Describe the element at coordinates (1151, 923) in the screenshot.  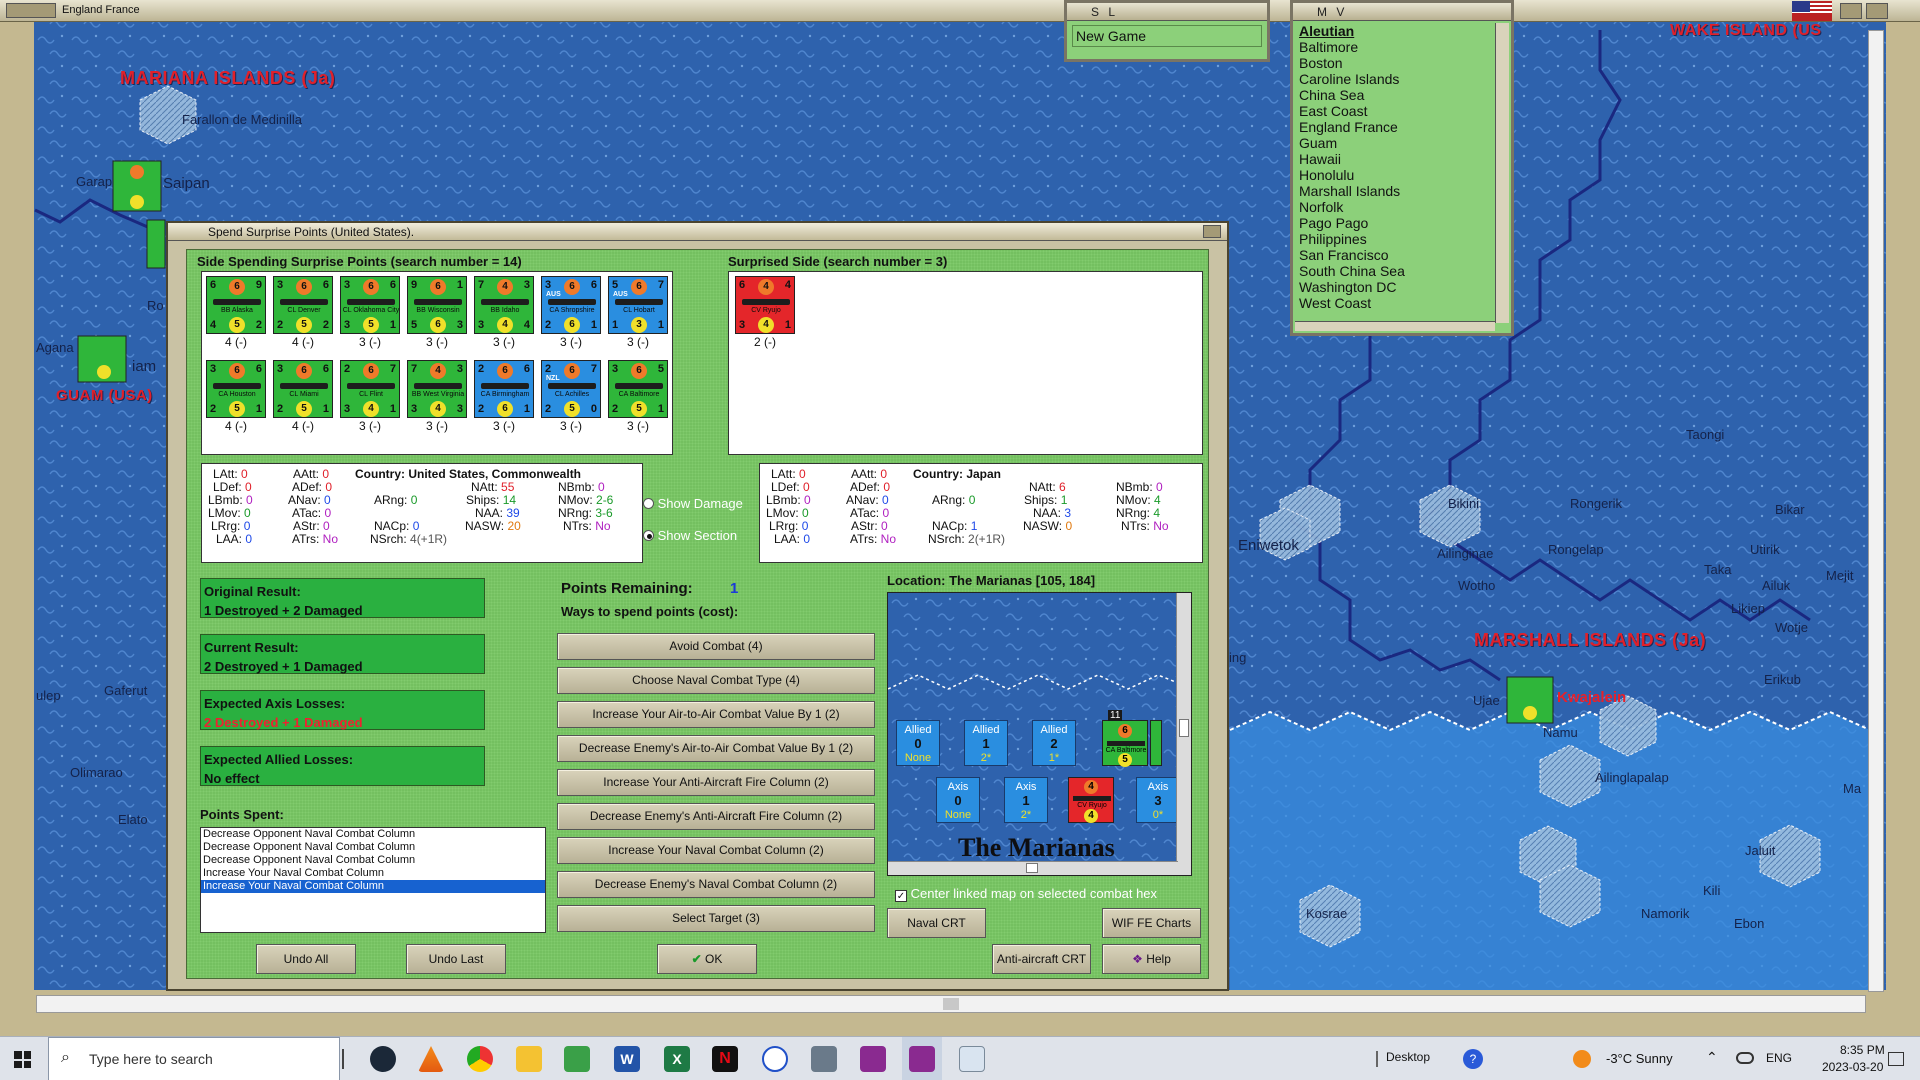
I see `wif-fe-charts-button: WIF FE Charts` at that location.